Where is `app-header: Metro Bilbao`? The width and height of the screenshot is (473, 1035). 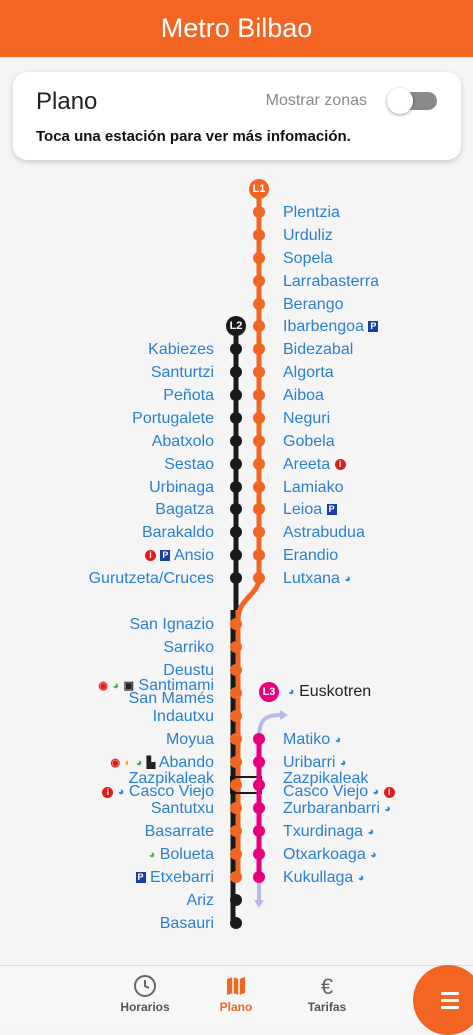 app-header: Metro Bilbao is located at coordinates (236, 28).